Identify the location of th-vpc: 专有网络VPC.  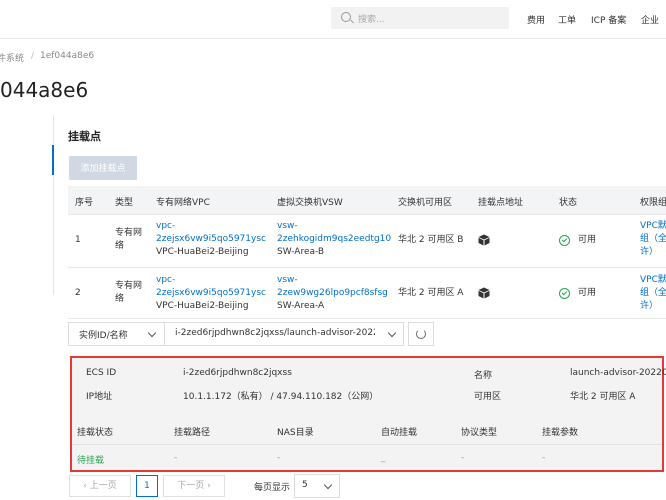
(183, 203).